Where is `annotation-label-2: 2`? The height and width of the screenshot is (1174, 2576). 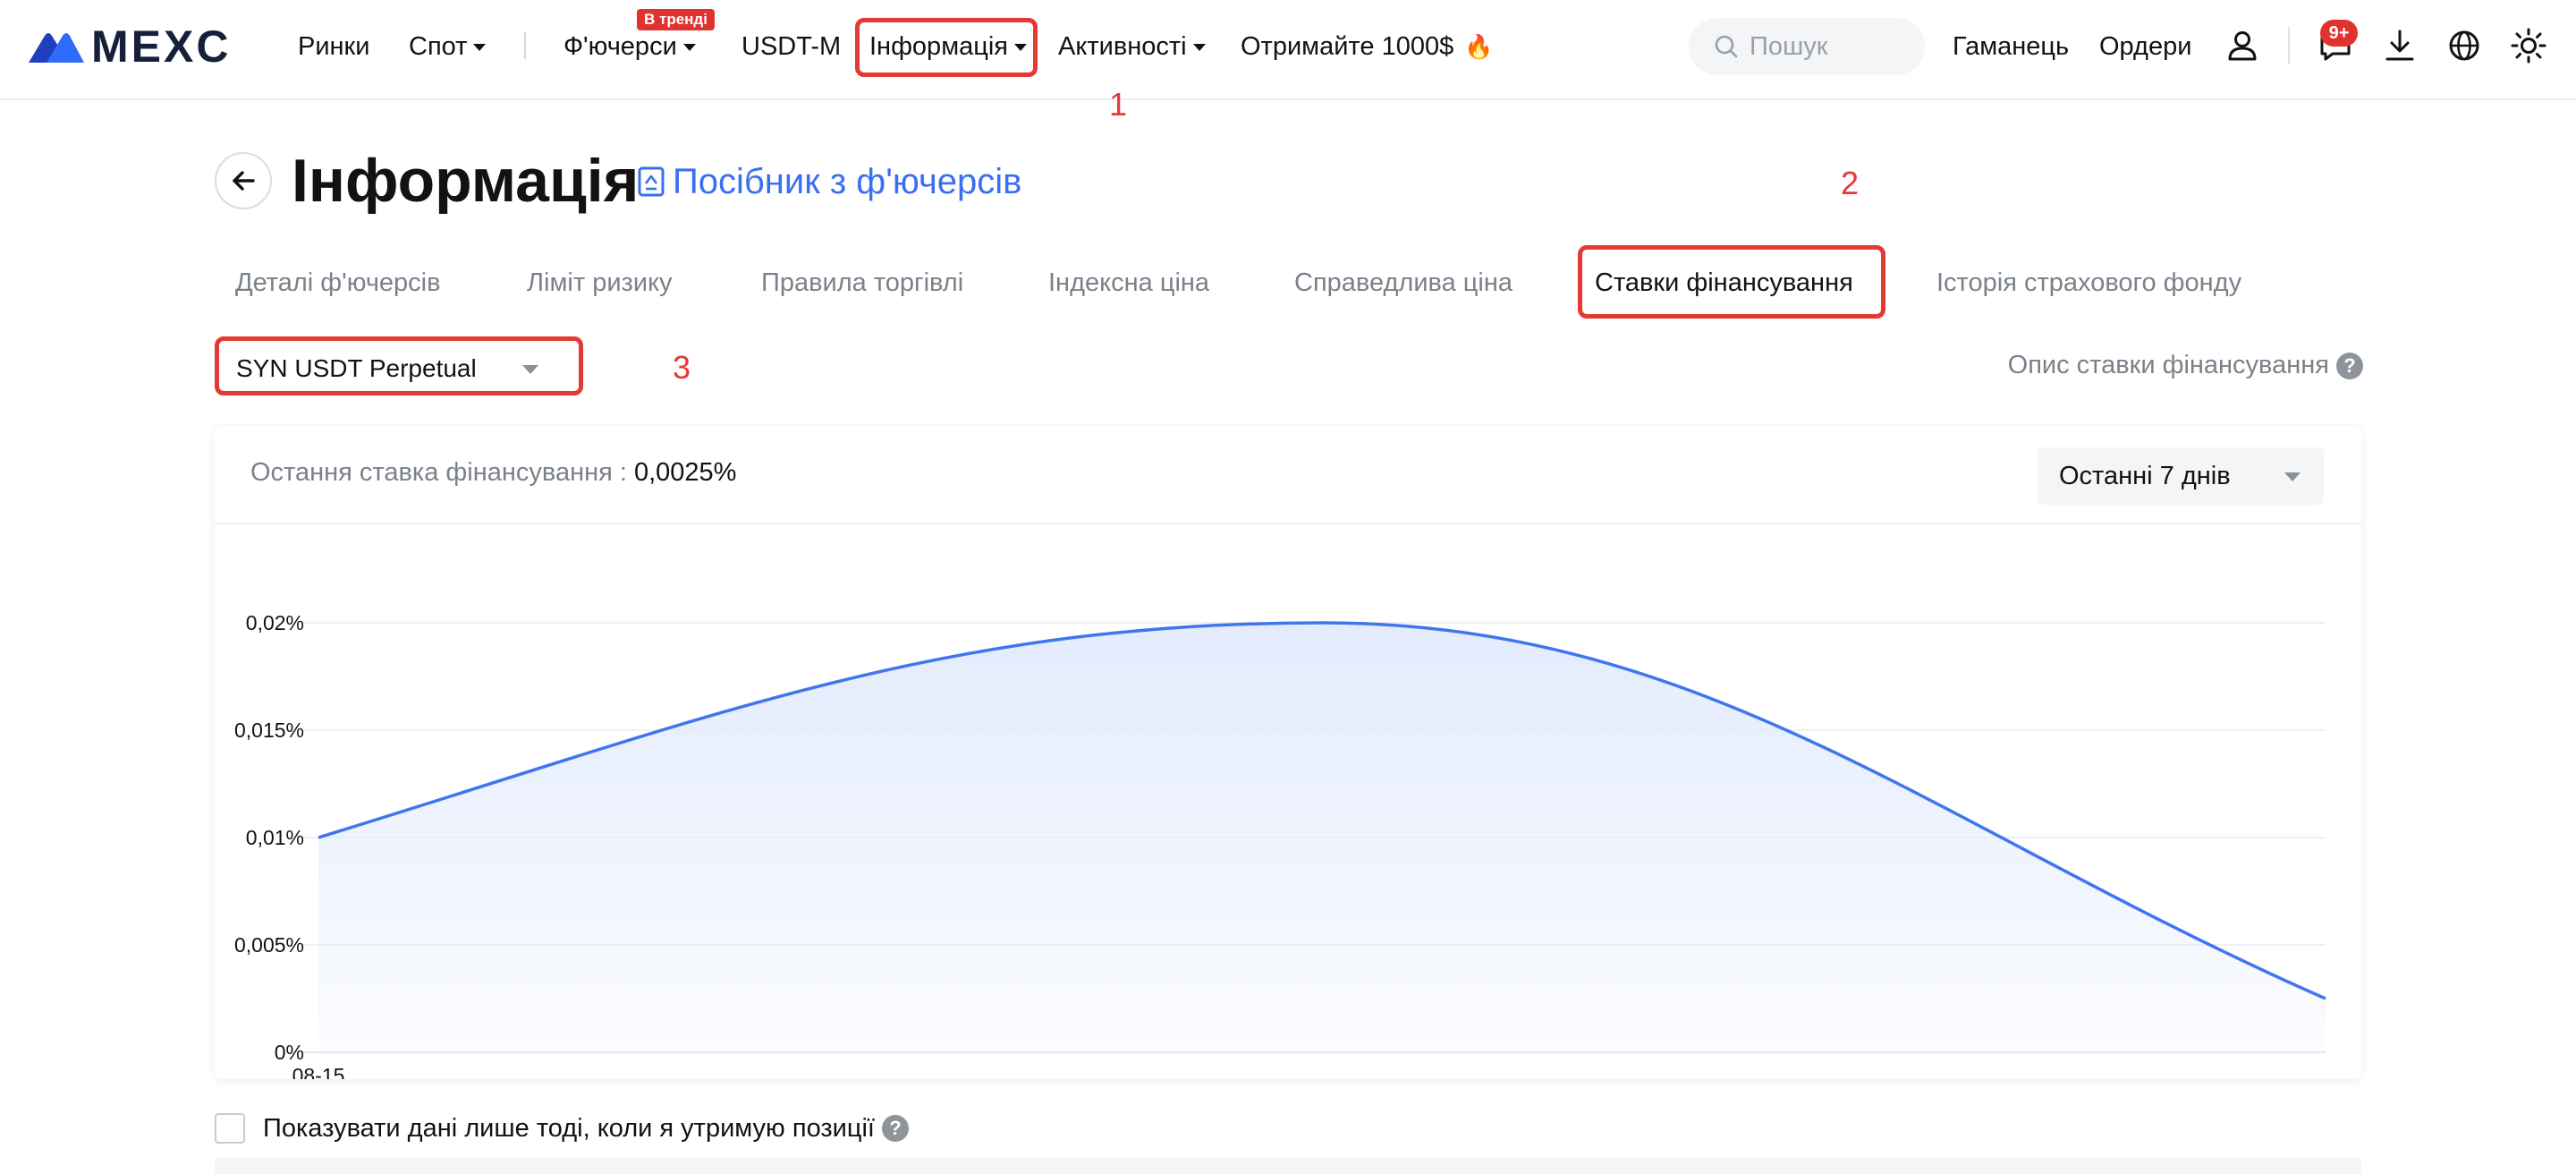
annotation-label-2: 2 is located at coordinates (1850, 183).